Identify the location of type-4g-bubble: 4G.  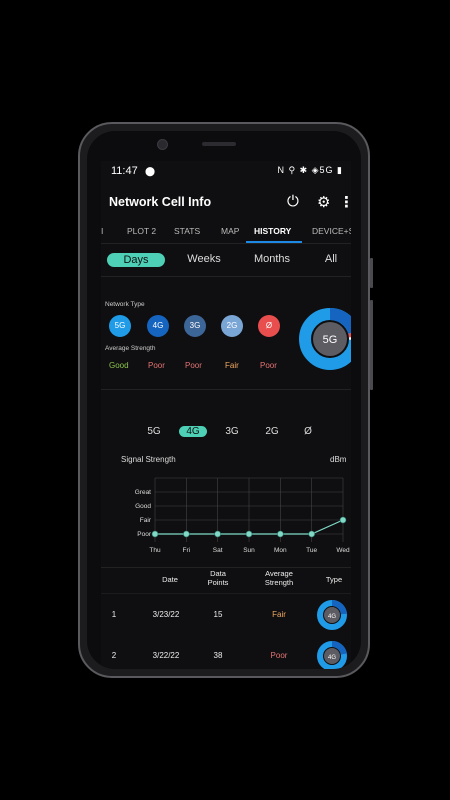
(158, 326).